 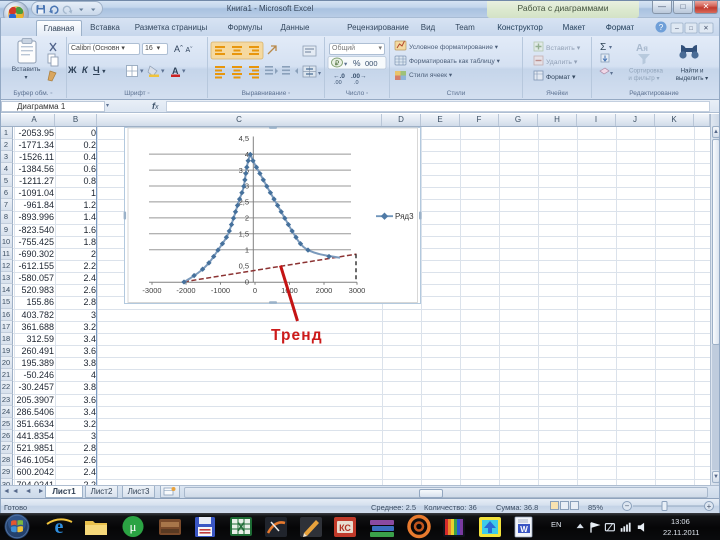 I want to click on svg-text: Стили ячеек ▾, so click(x=431, y=75).